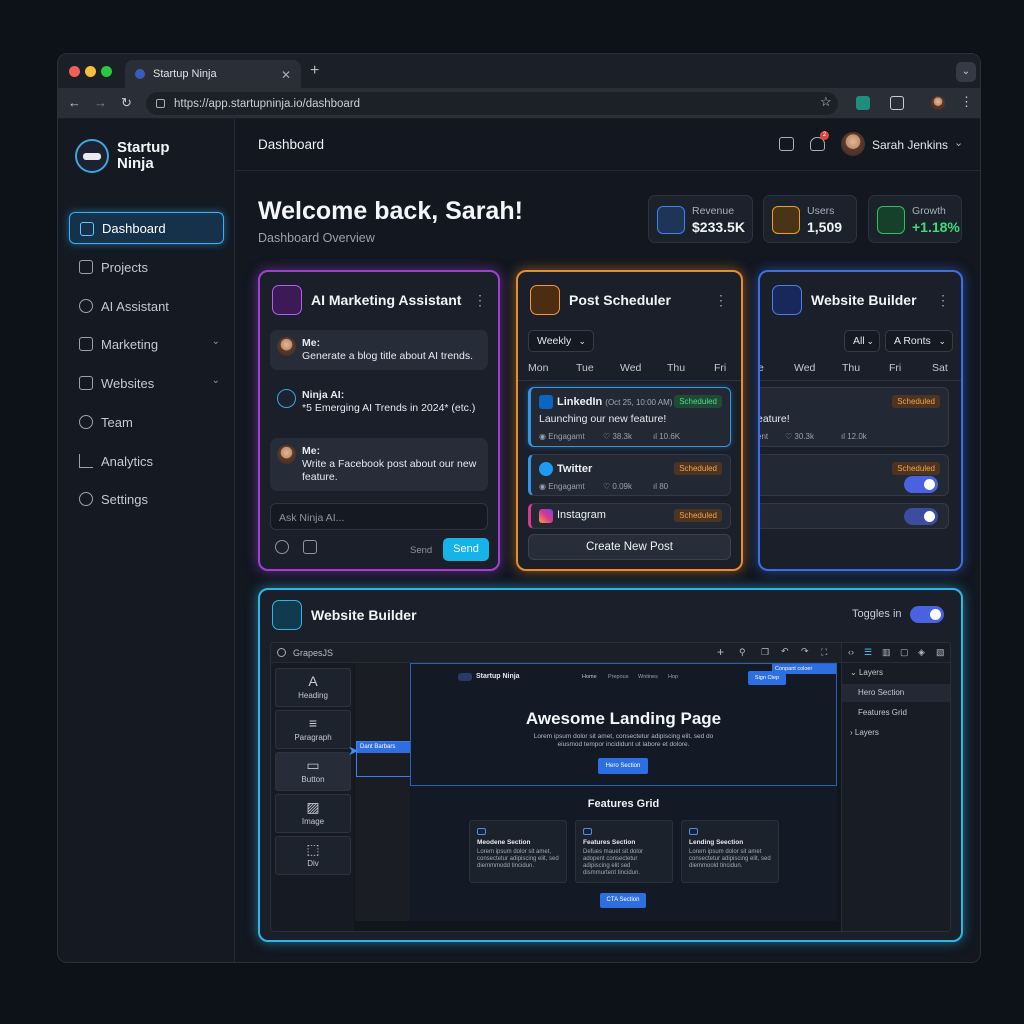  Describe the element at coordinates (545, 300) in the screenshot. I see `calendar-icon` at that location.